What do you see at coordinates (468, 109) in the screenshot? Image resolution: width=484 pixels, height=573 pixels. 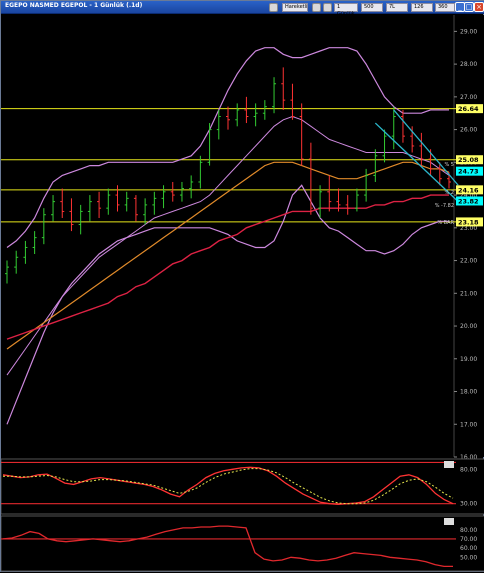 I see `price-tag-label: 26.64` at bounding box center [468, 109].